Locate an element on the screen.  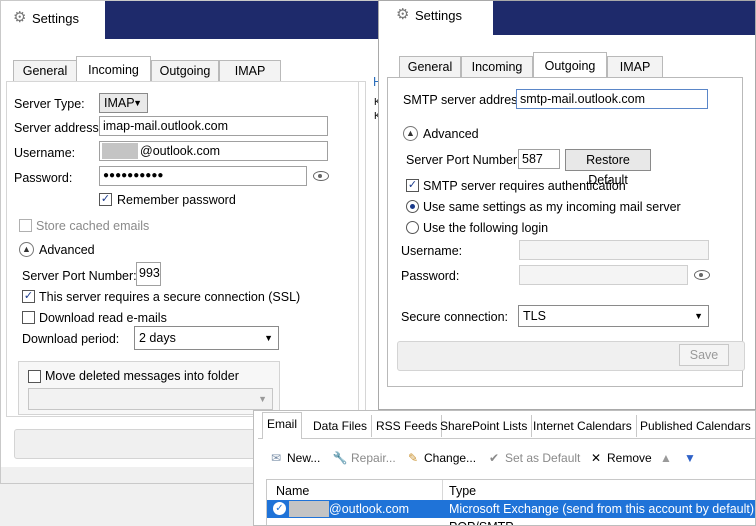
tab-sharepoint-lists: SharePoint Lists is located at coordinates (484, 426).